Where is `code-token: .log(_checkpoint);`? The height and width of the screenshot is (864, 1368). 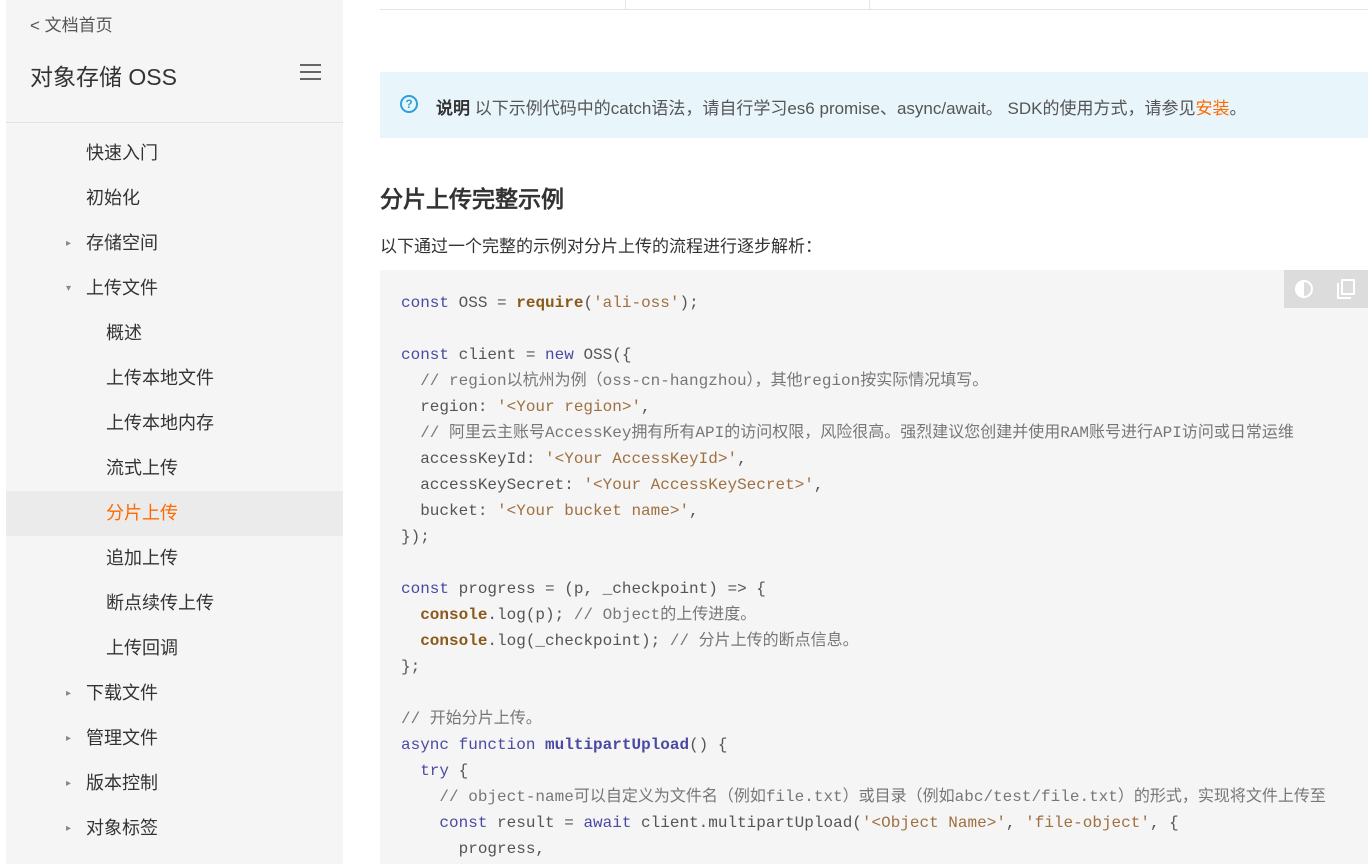
code-token: .log(_checkpoint); is located at coordinates (578, 641).